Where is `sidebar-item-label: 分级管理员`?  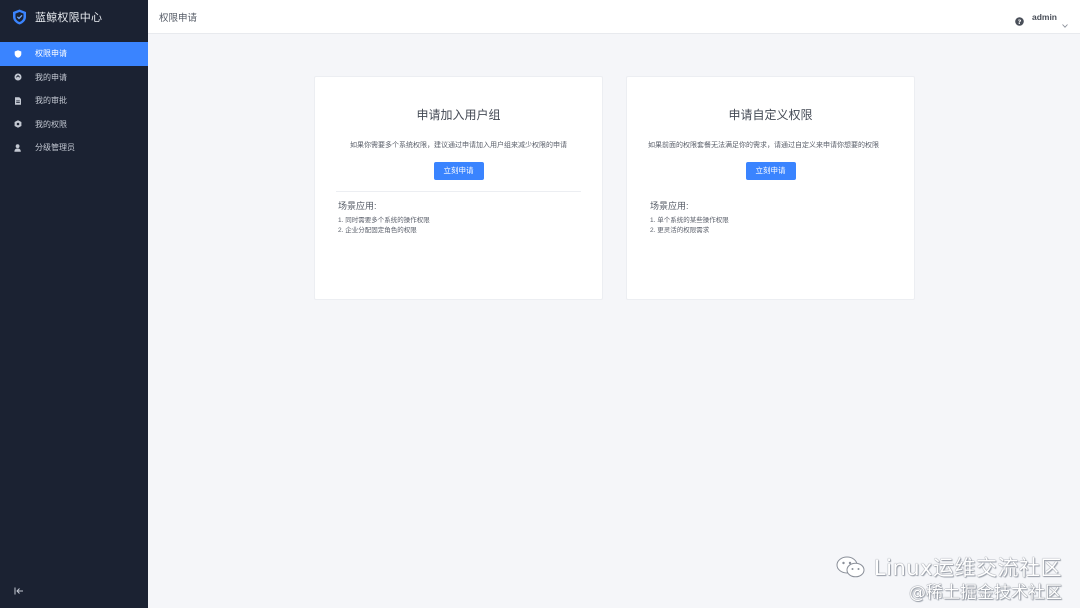 sidebar-item-label: 分级管理员 is located at coordinates (55, 148).